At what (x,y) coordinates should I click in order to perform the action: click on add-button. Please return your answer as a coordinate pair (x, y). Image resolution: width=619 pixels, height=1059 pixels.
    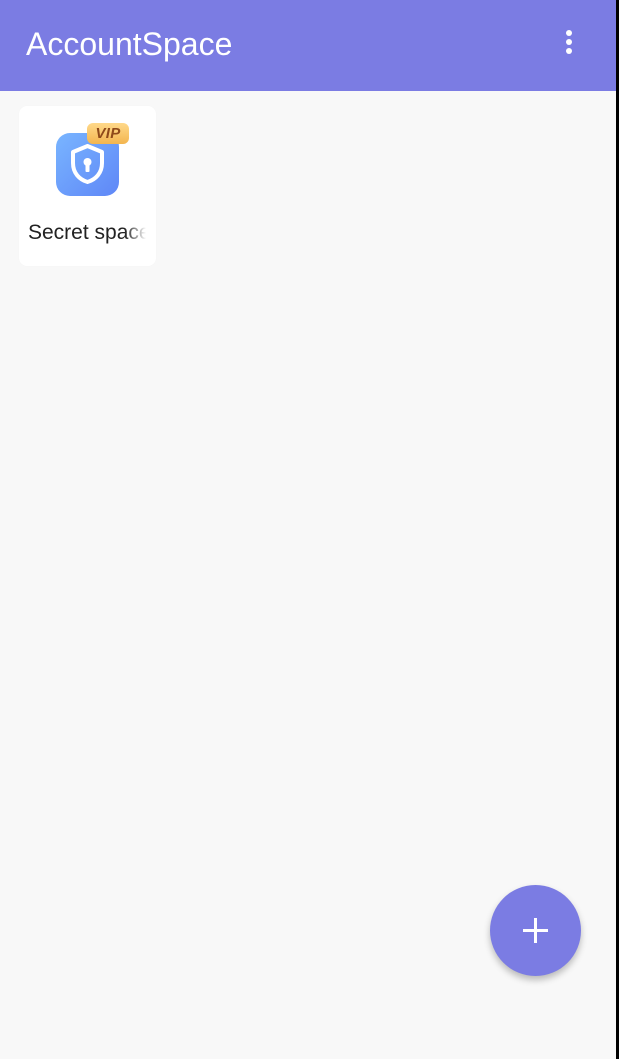
    Looking at the image, I should click on (535, 930).